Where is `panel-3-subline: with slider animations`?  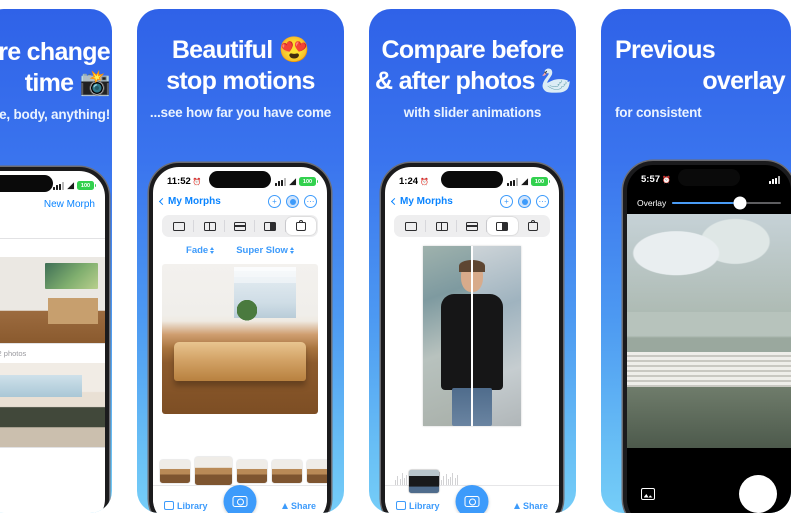 panel-3-subline: with slider animations is located at coordinates (472, 112).